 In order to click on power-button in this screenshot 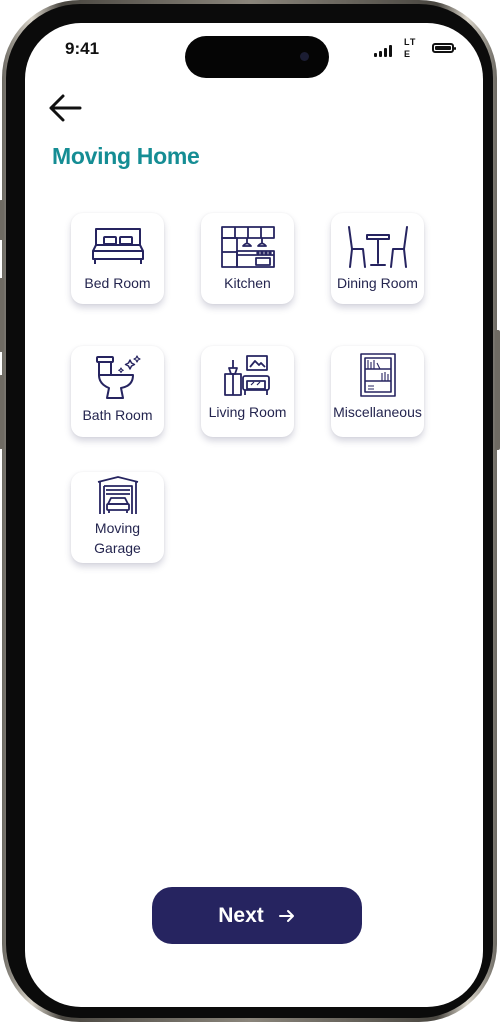, I will do `click(497, 390)`.